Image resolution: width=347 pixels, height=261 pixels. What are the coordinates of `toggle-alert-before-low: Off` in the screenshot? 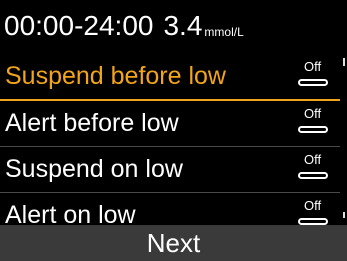 It's located at (315, 122).